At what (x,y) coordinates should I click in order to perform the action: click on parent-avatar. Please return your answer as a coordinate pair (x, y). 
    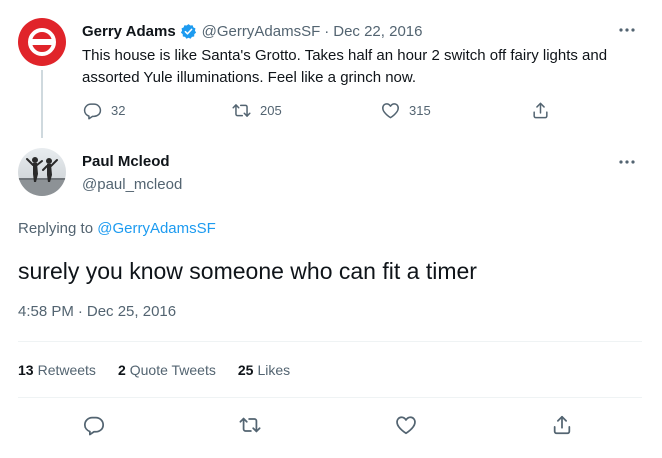
    Looking at the image, I should click on (42, 42).